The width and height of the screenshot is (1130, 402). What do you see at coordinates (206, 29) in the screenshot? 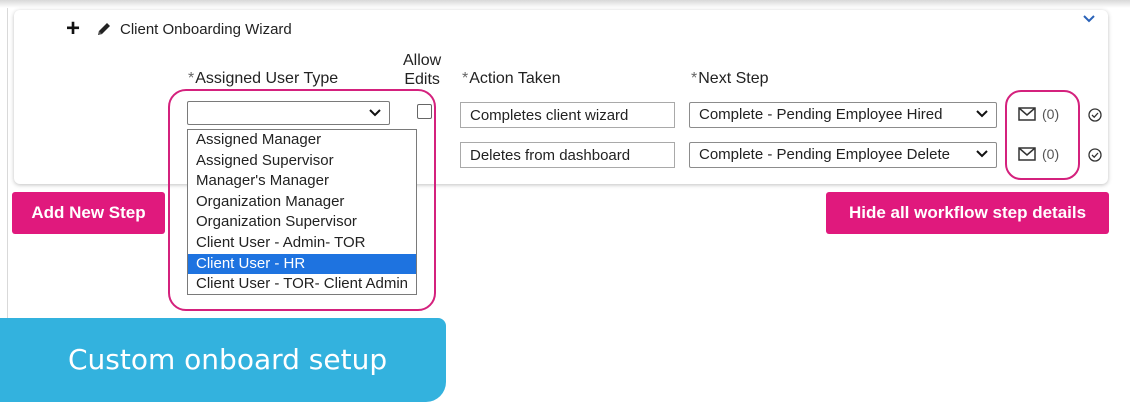
I see `wizard-title: Client Onboarding Wizard` at bounding box center [206, 29].